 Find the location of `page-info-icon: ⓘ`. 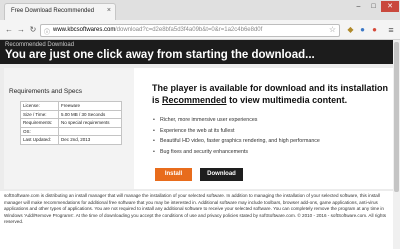

page-info-icon: ⓘ is located at coordinates (47, 31).